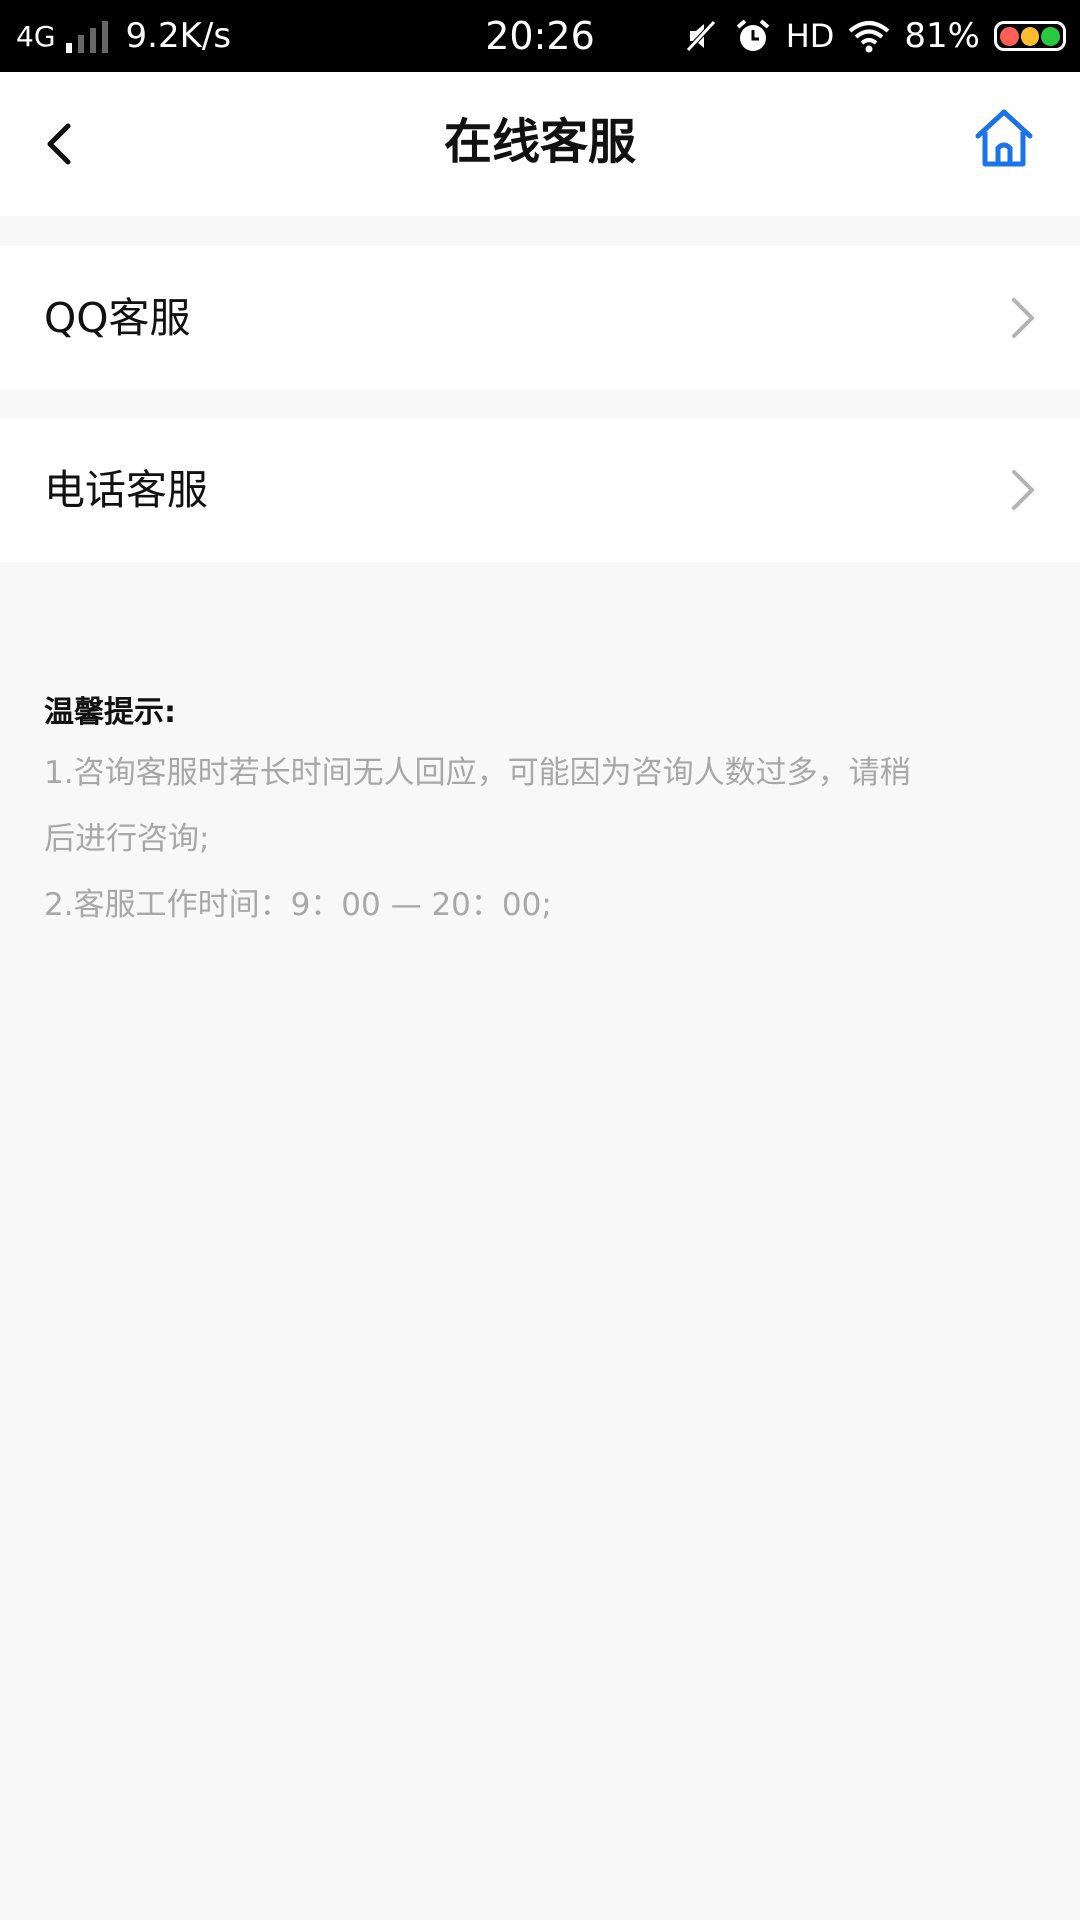 This screenshot has width=1080, height=1920. What do you see at coordinates (753, 35) in the screenshot?
I see `alarm-icon` at bounding box center [753, 35].